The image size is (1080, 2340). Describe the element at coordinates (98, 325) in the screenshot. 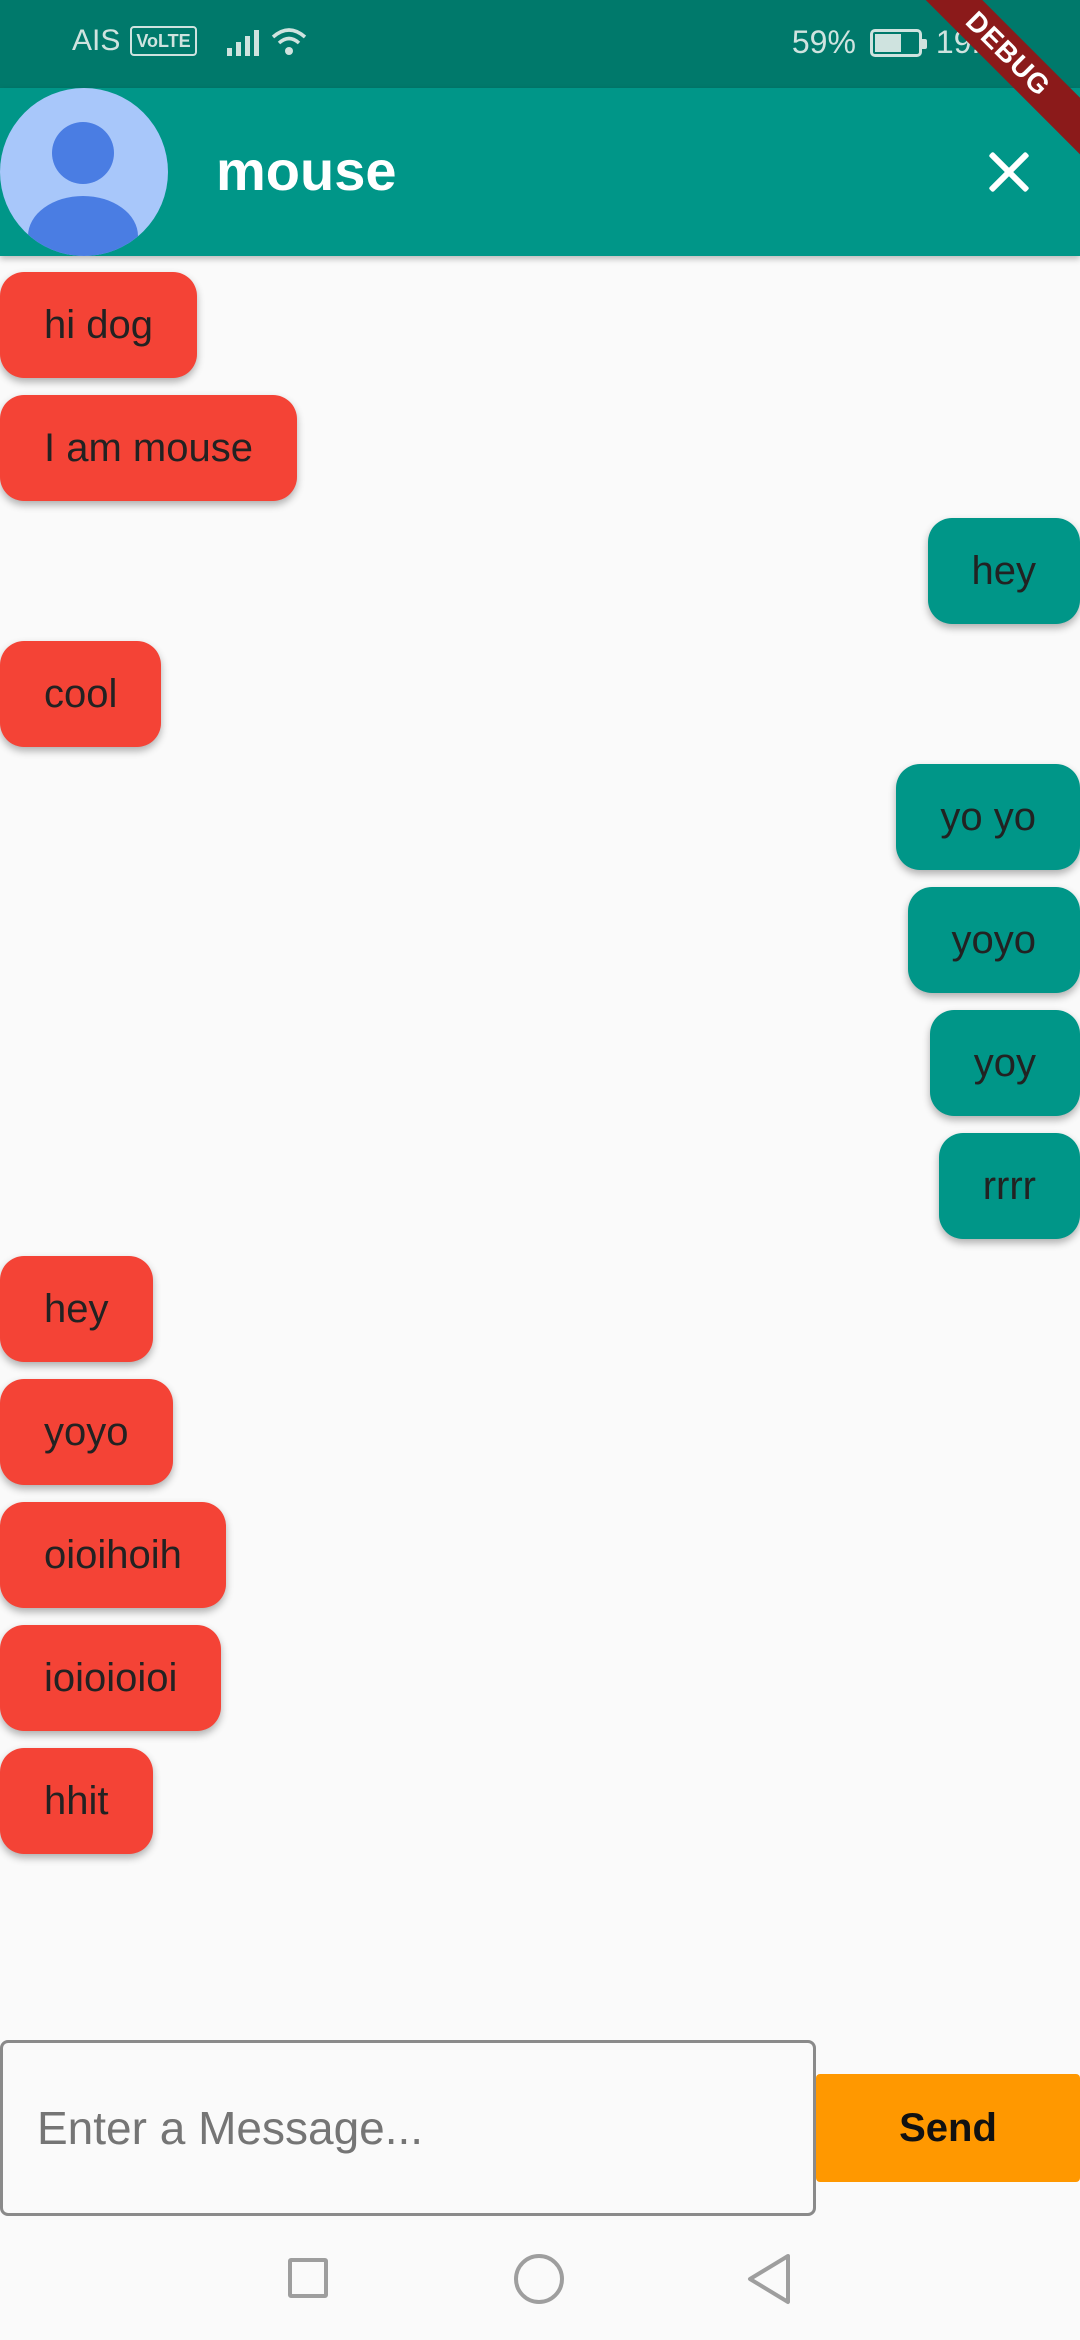

I see `message-bubble: hi dog` at that location.